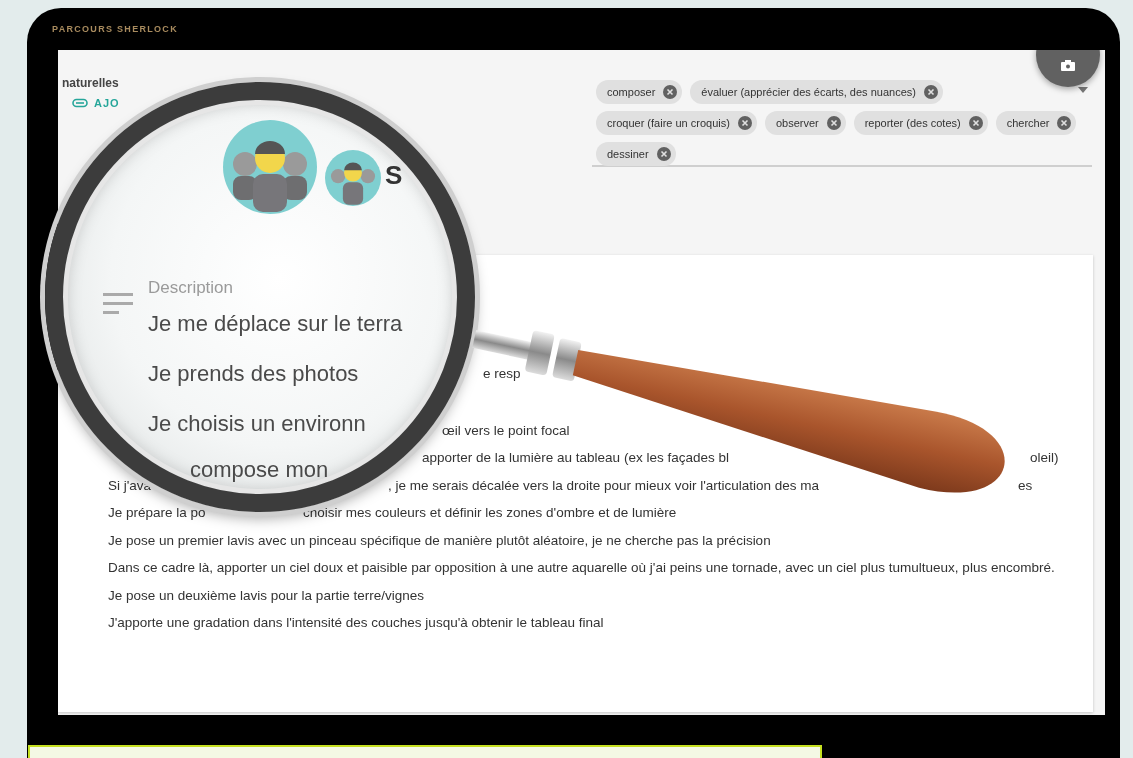 Image resolution: width=1133 pixels, height=758 pixels. Describe the element at coordinates (157, 512) in the screenshot. I see `description-text: Je prépare la po` at that location.